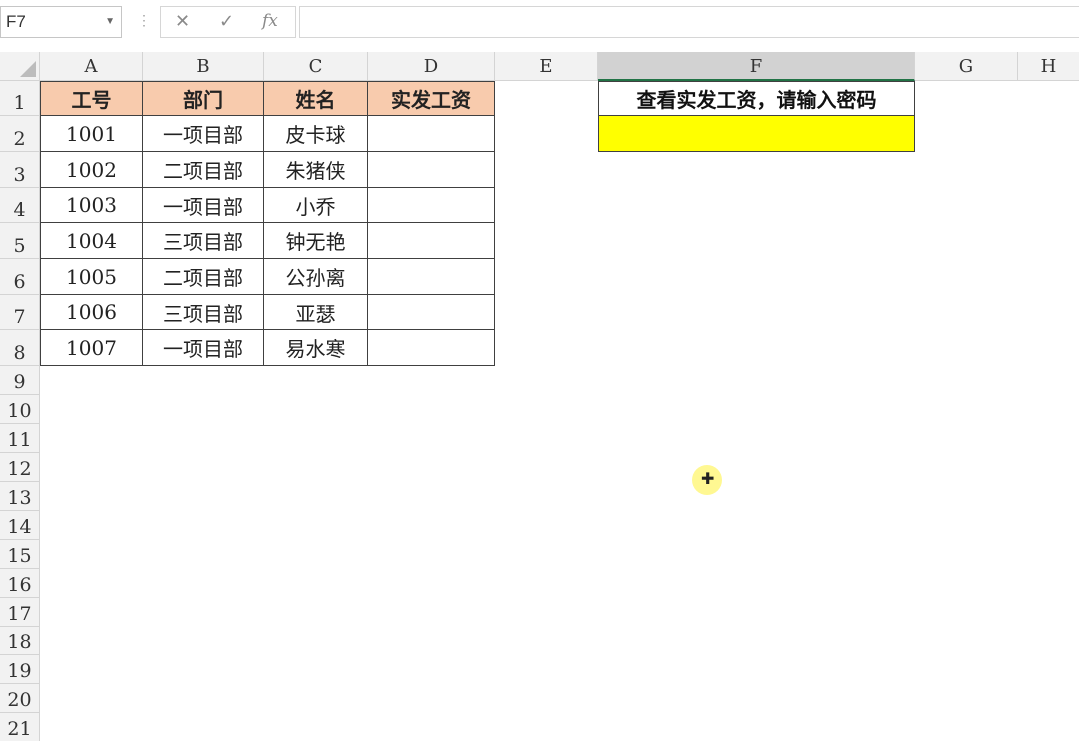 This screenshot has width=1079, height=741. What do you see at coordinates (91, 66) in the screenshot?
I see `column-header-a: A` at bounding box center [91, 66].